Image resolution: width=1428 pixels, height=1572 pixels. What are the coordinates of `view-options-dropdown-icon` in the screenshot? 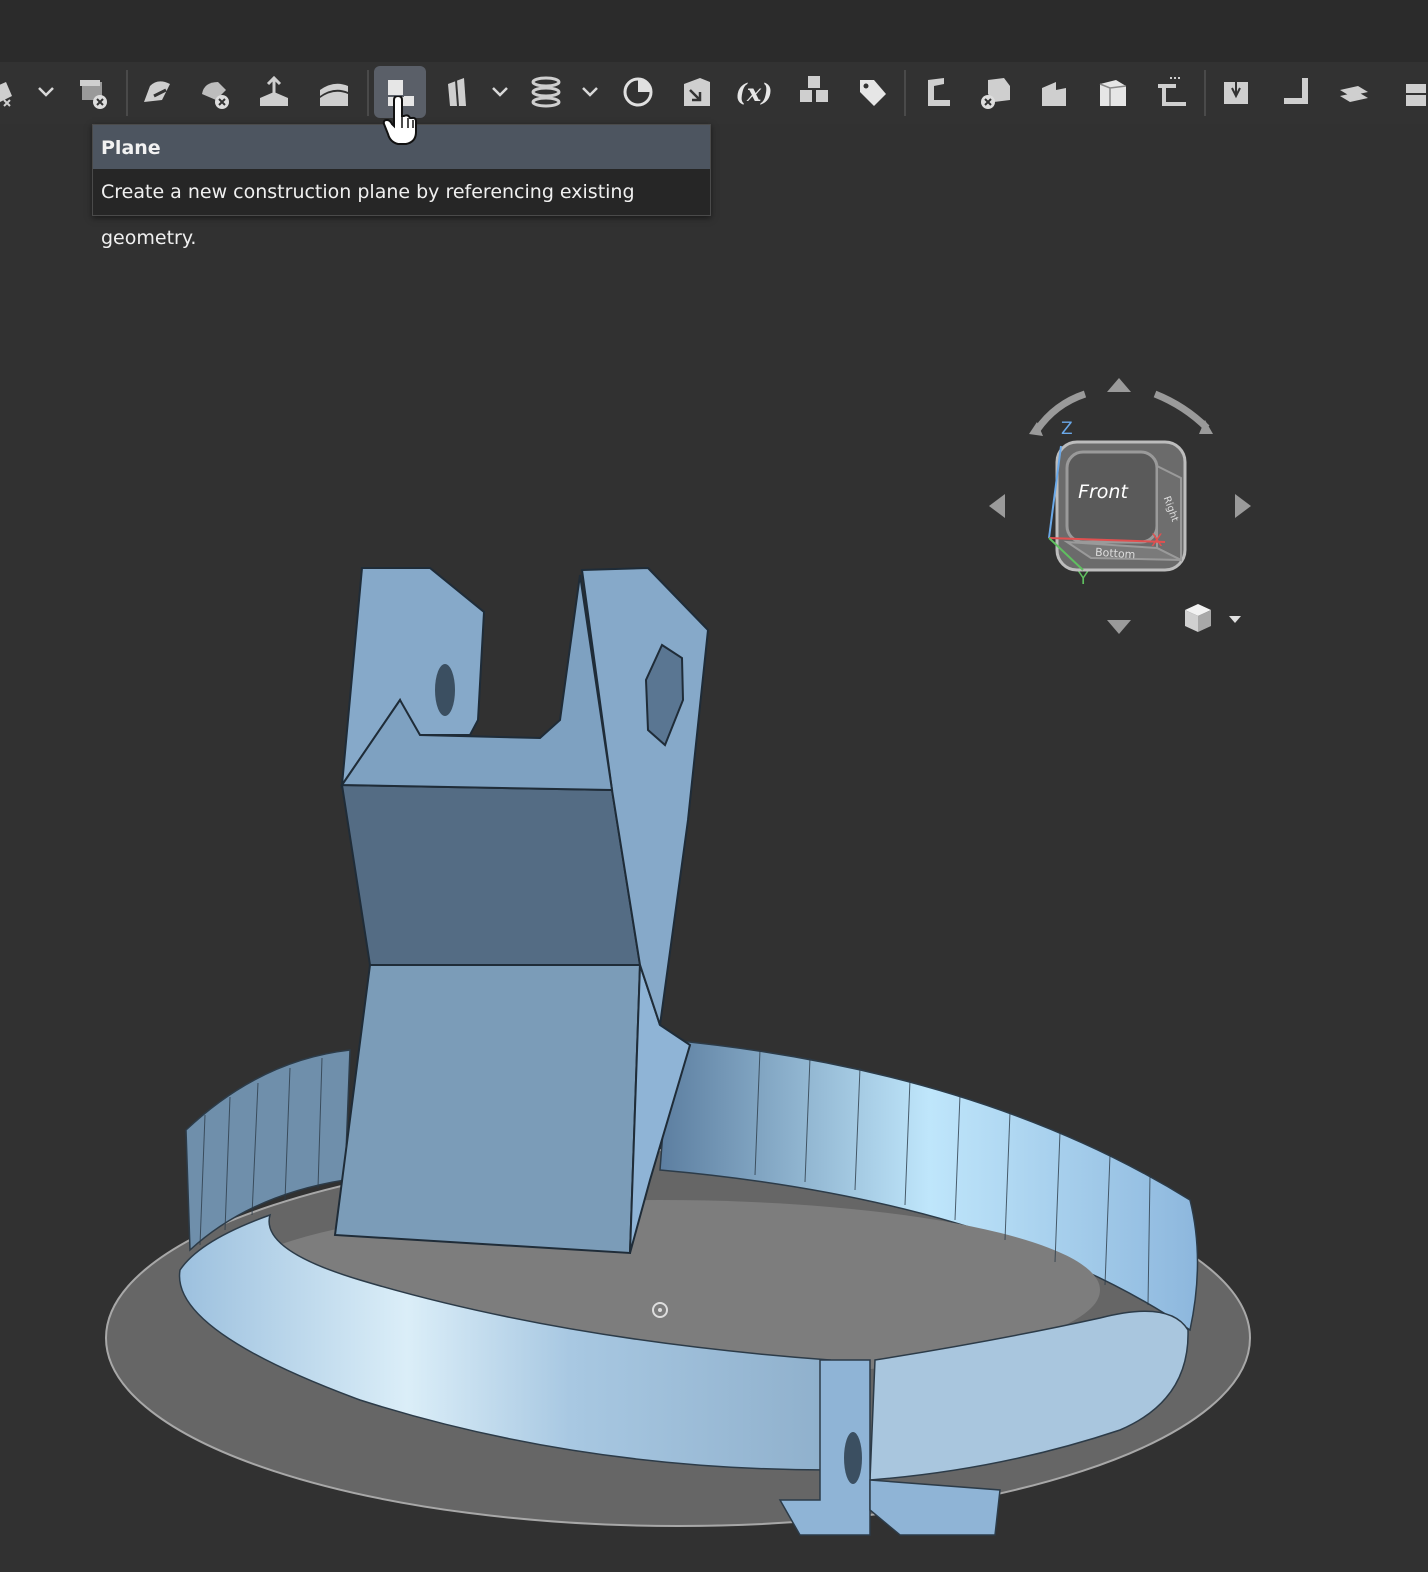 It's located at (1235, 619).